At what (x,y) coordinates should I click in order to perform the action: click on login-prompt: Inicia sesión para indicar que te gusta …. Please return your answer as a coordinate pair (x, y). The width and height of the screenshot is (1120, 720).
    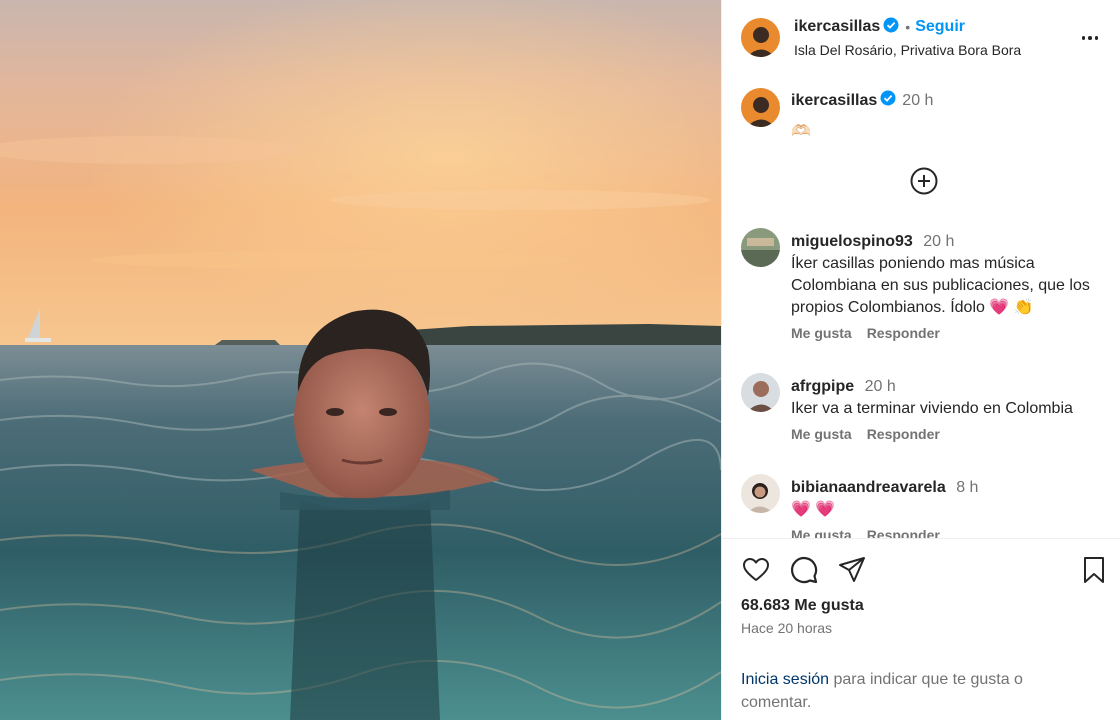
    Looking at the image, I should click on (911, 691).